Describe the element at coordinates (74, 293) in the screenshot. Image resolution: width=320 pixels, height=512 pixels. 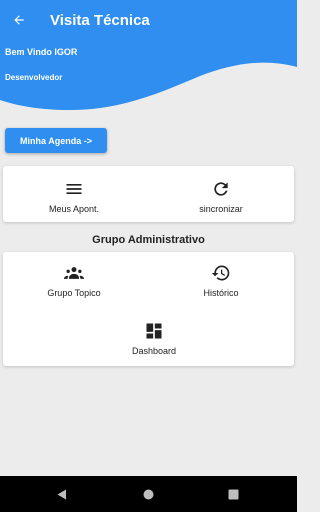
I see `grupo-topico-label: Grupo Topico` at that location.